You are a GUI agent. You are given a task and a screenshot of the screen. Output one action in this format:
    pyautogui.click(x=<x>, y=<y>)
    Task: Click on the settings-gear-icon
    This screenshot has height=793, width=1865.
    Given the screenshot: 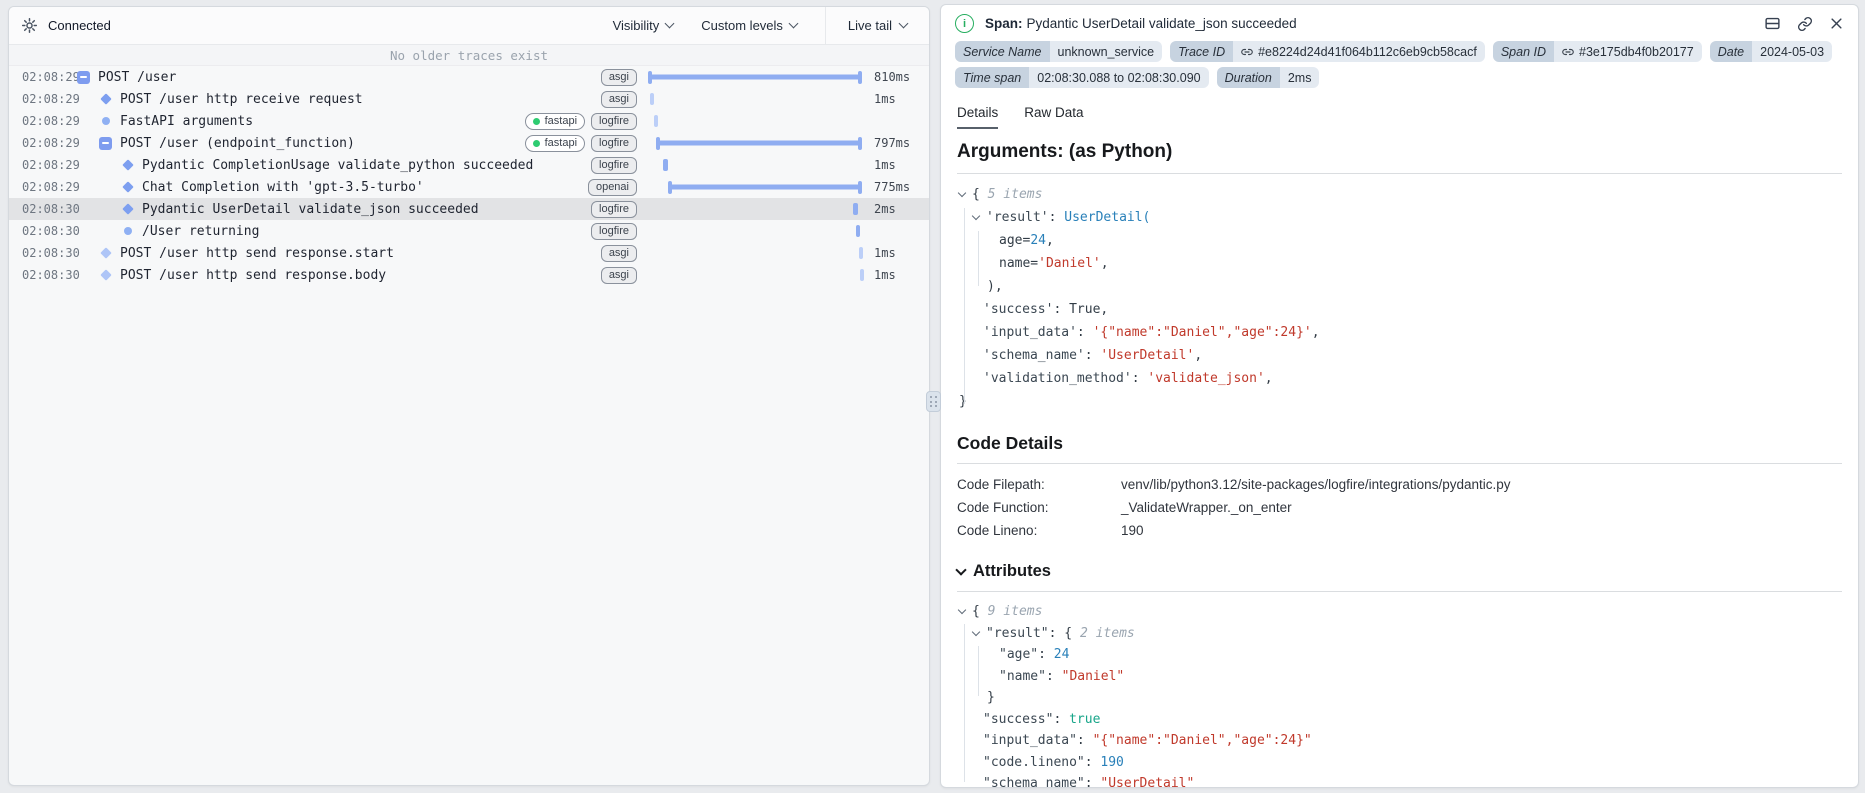 What is the action you would take?
    pyautogui.click(x=29, y=25)
    